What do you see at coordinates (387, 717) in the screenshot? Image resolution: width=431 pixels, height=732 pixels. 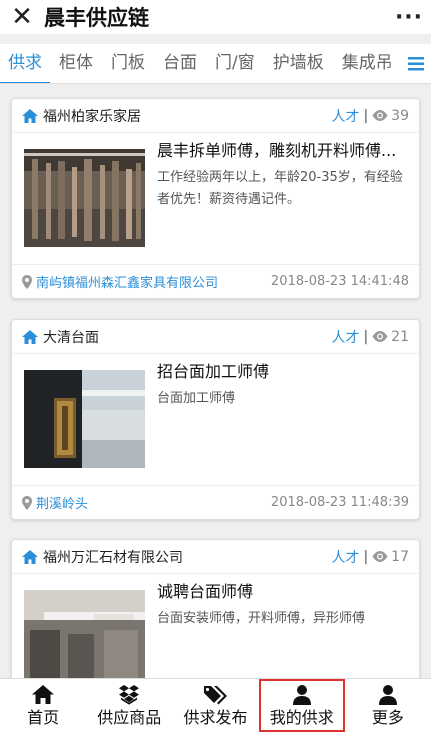 I see `nav-label: 更多` at bounding box center [387, 717].